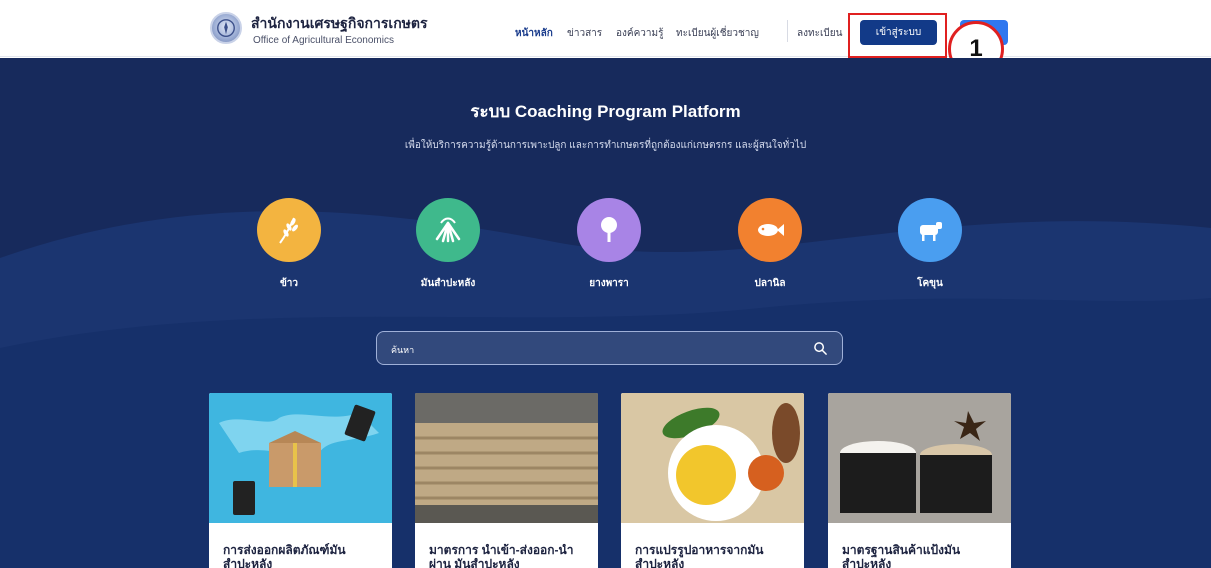 The image size is (1211, 568). What do you see at coordinates (534, 33) in the screenshot?
I see `nav-home: หน้าหลัก` at bounding box center [534, 33].